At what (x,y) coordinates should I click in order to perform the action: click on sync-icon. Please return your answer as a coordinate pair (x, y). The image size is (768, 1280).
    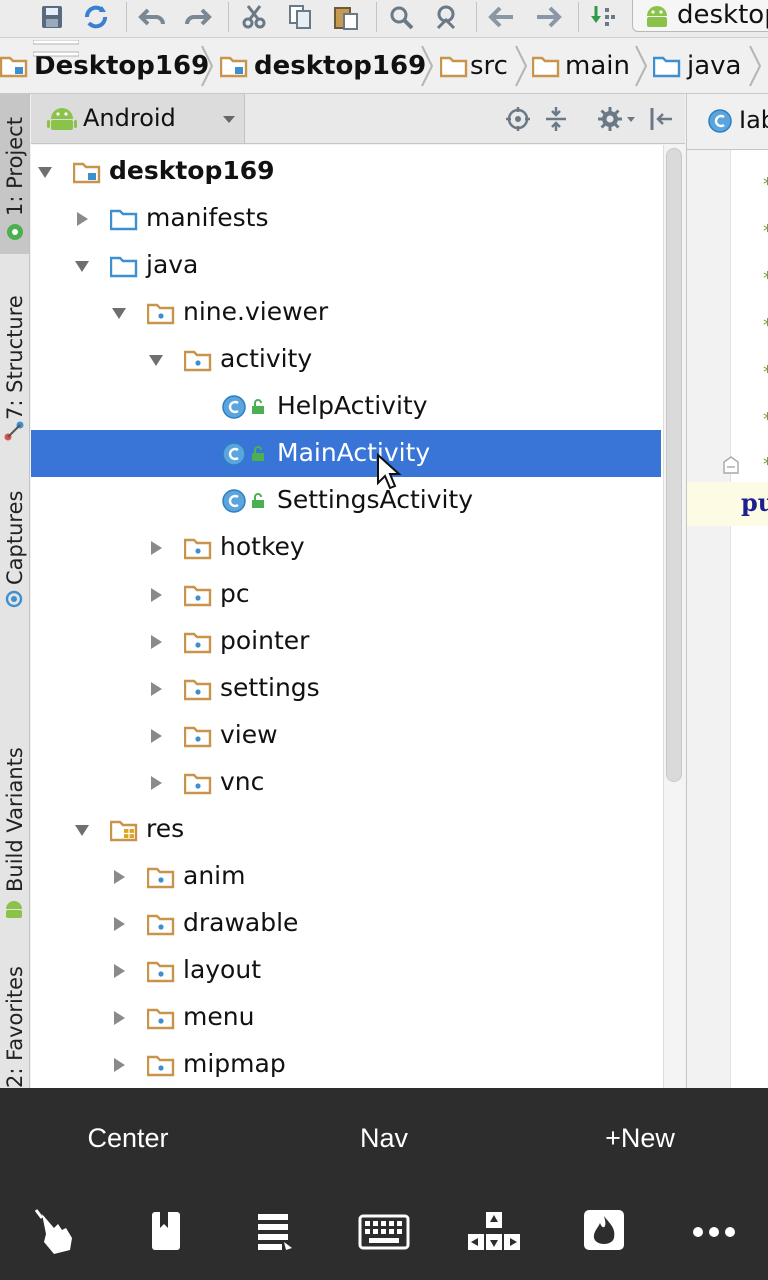
    Looking at the image, I should click on (96, 17).